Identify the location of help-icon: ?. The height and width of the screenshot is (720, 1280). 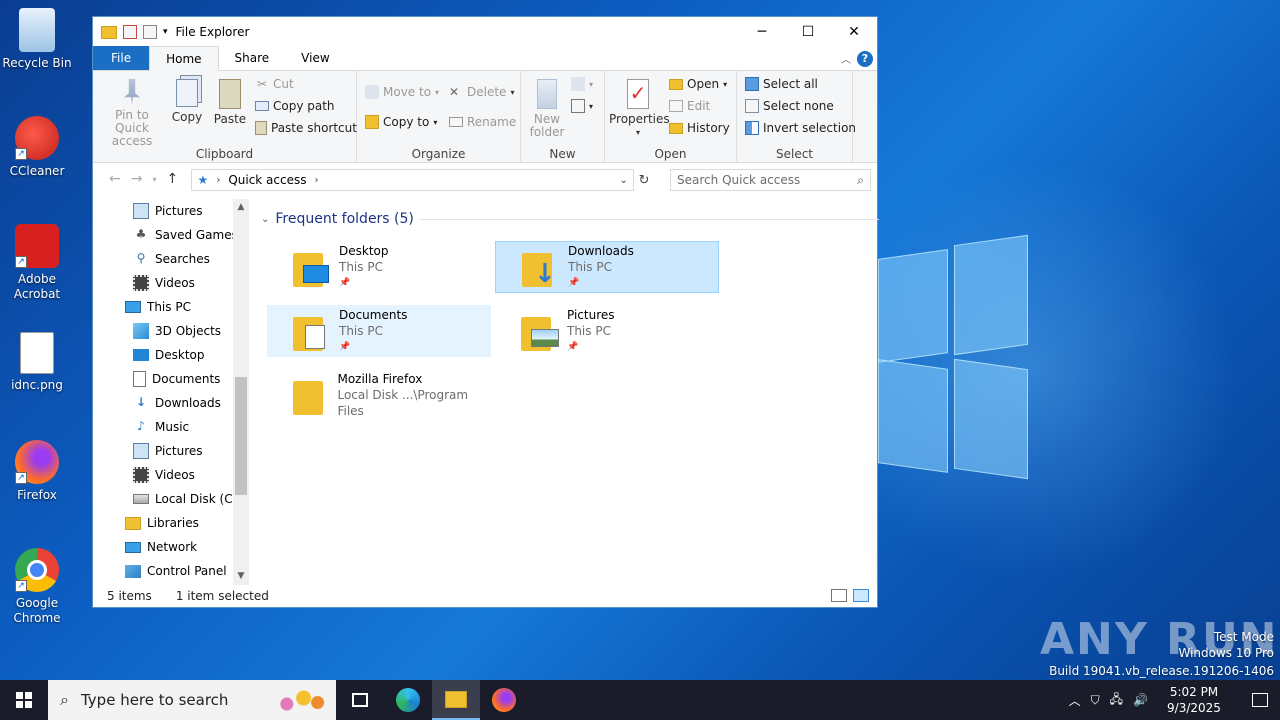
(865, 59).